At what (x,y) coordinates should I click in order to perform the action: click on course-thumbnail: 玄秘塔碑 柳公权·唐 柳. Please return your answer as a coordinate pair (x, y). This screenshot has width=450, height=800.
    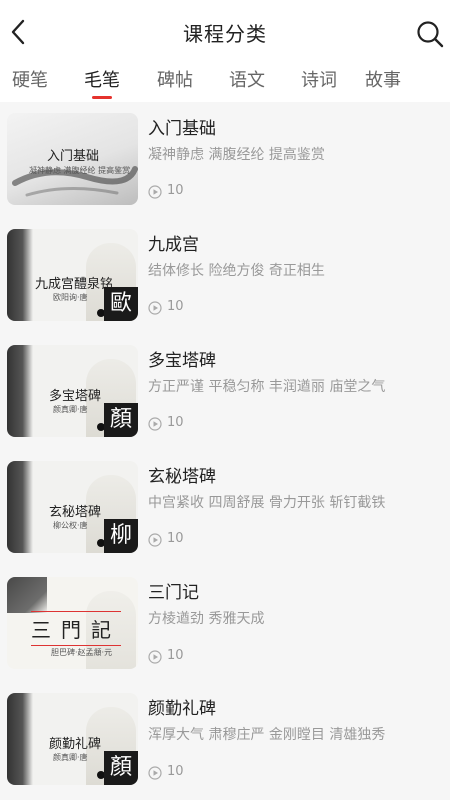
    Looking at the image, I should click on (72, 507).